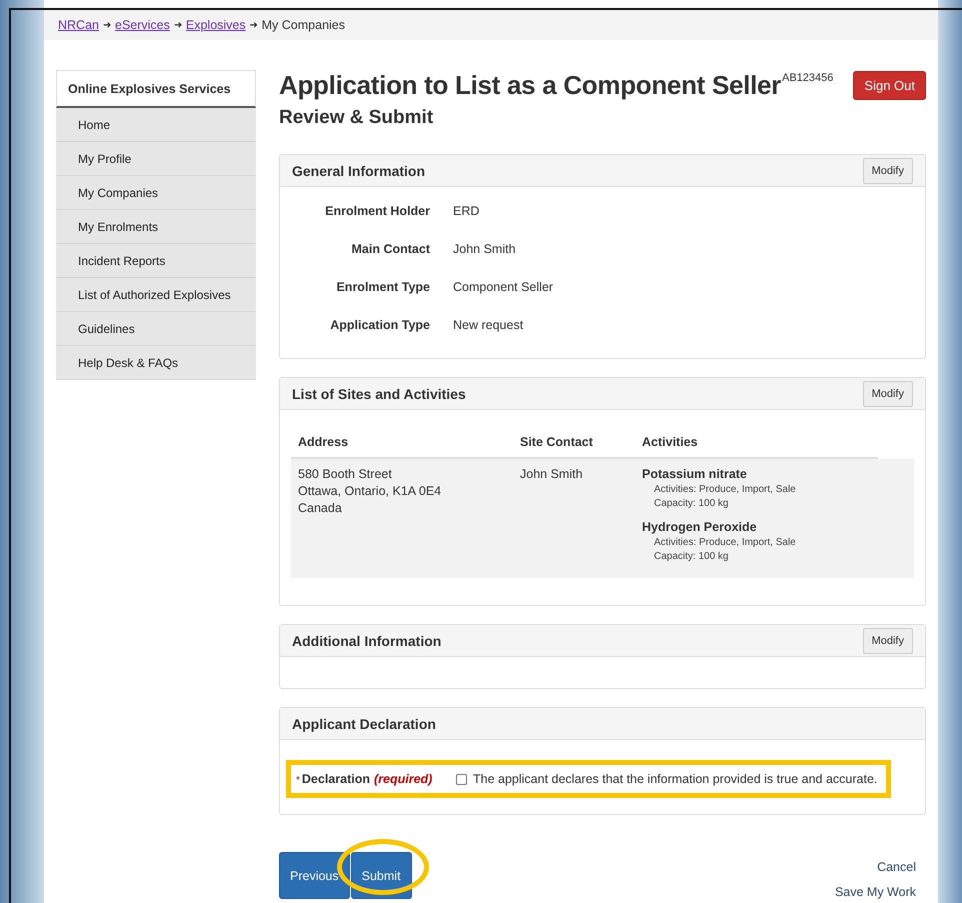 This screenshot has height=903, width=962. Describe the element at coordinates (875, 892) in the screenshot. I see `save-link: Save My Work` at that location.